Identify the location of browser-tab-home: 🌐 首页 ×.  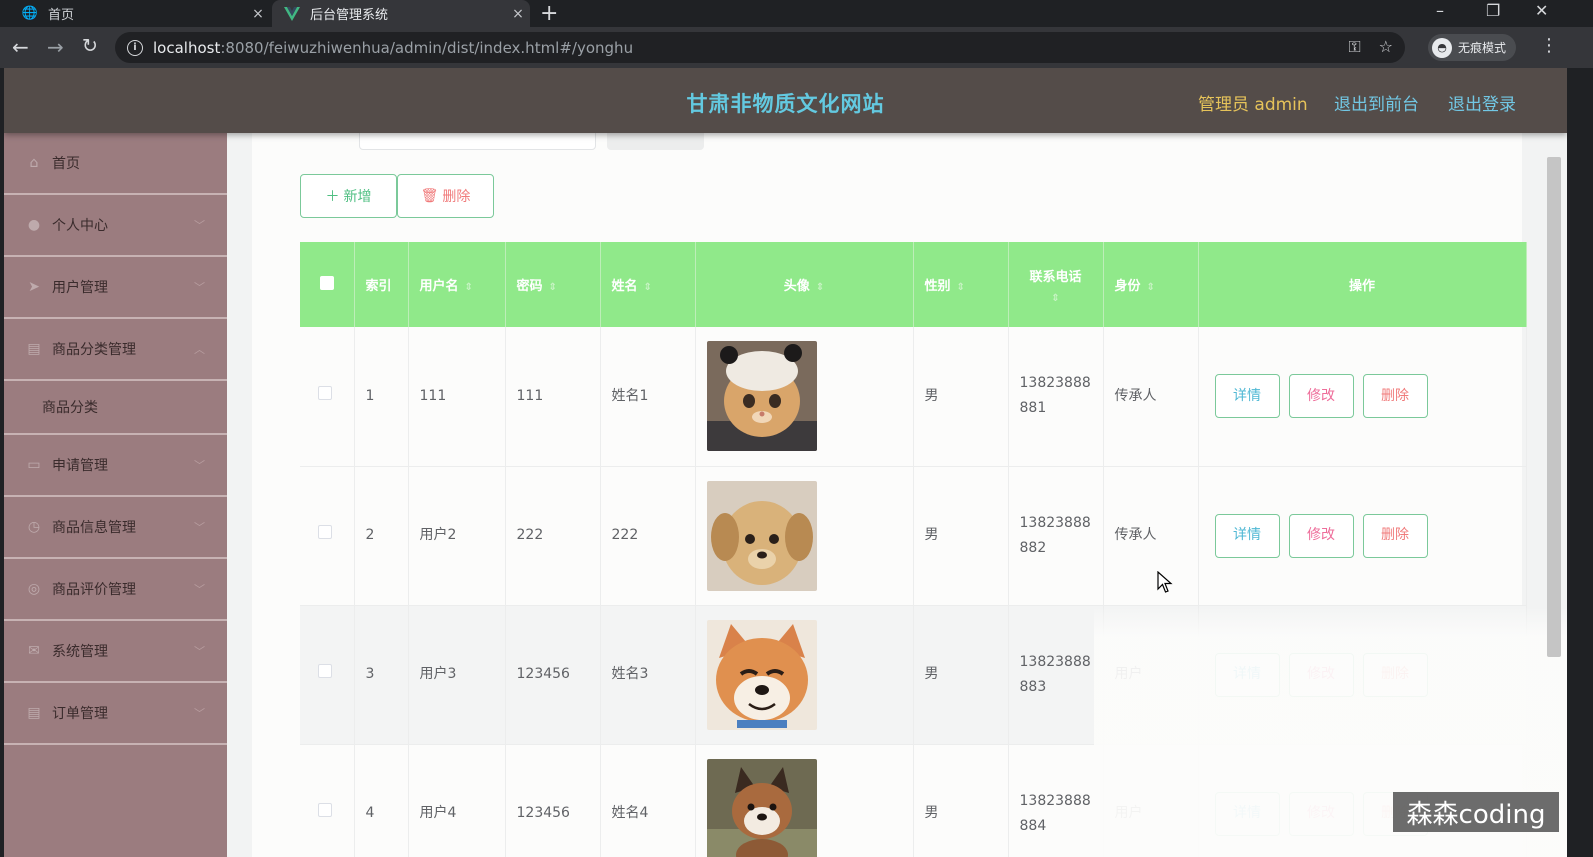
(140, 13).